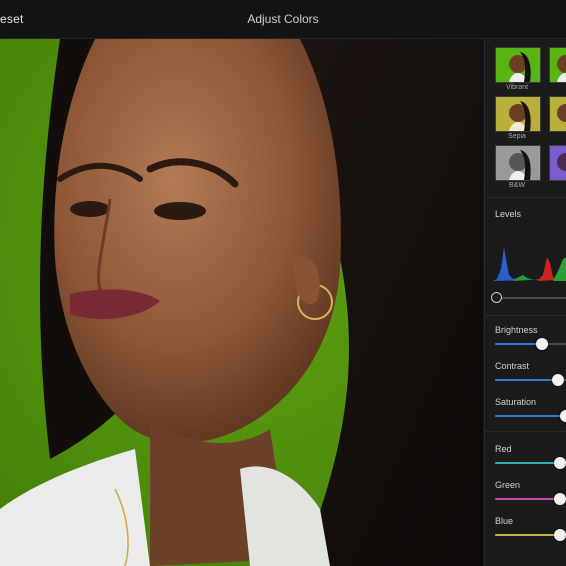 The image size is (566, 566). What do you see at coordinates (517, 136) in the screenshot?
I see `filter-label: Sepia` at bounding box center [517, 136].